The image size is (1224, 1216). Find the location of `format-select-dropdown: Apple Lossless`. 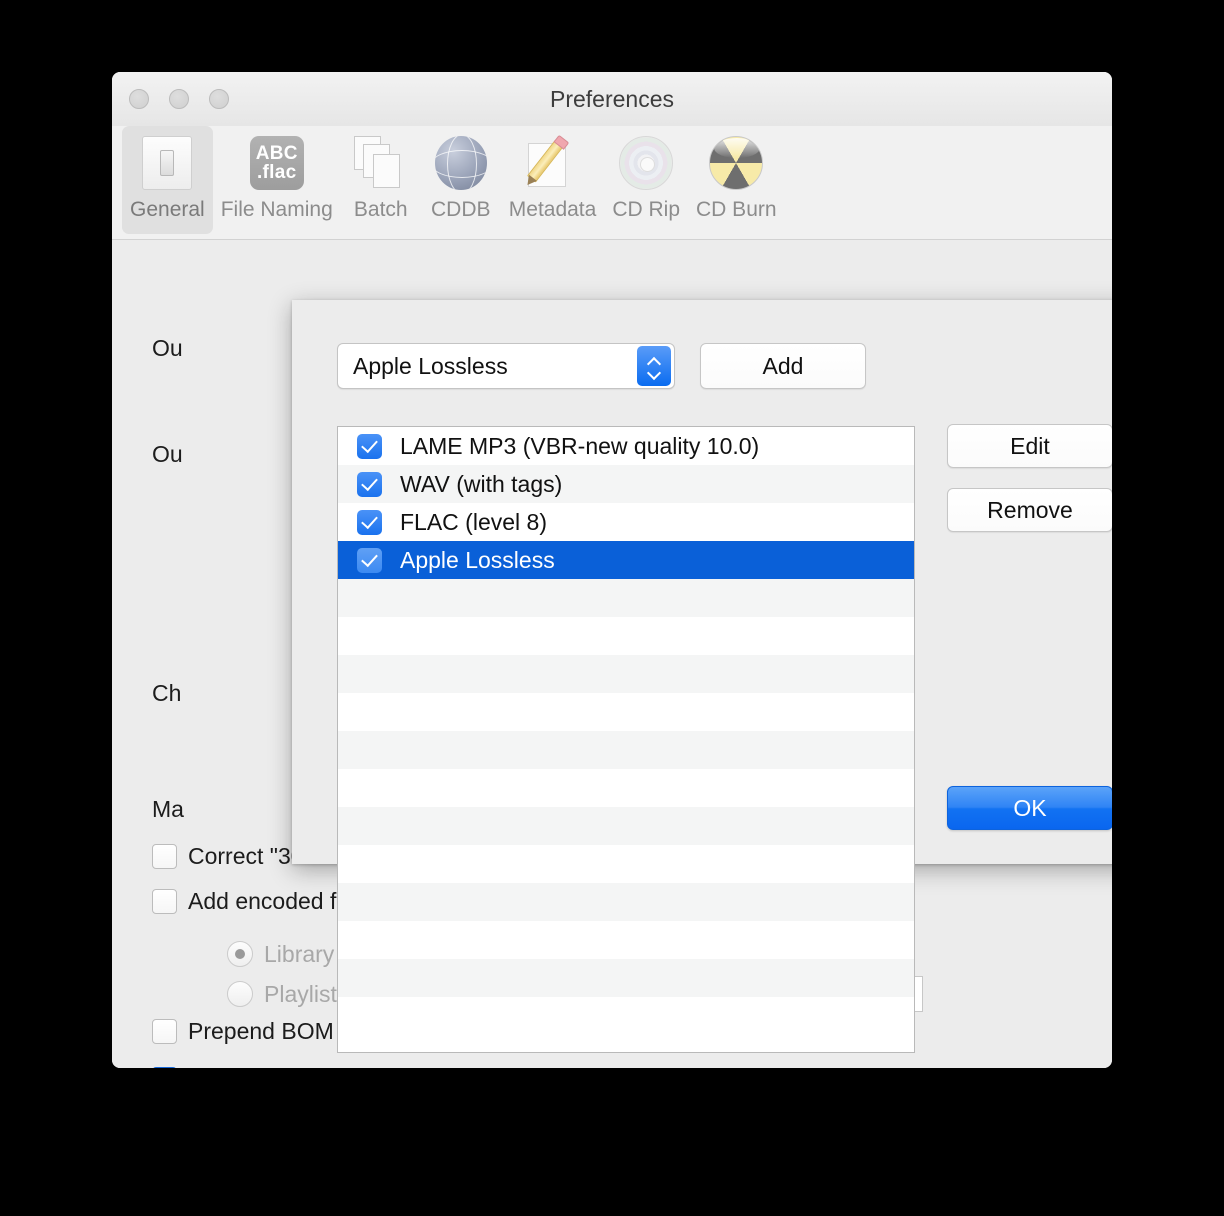

format-select-dropdown: Apple Lossless is located at coordinates (506, 366).